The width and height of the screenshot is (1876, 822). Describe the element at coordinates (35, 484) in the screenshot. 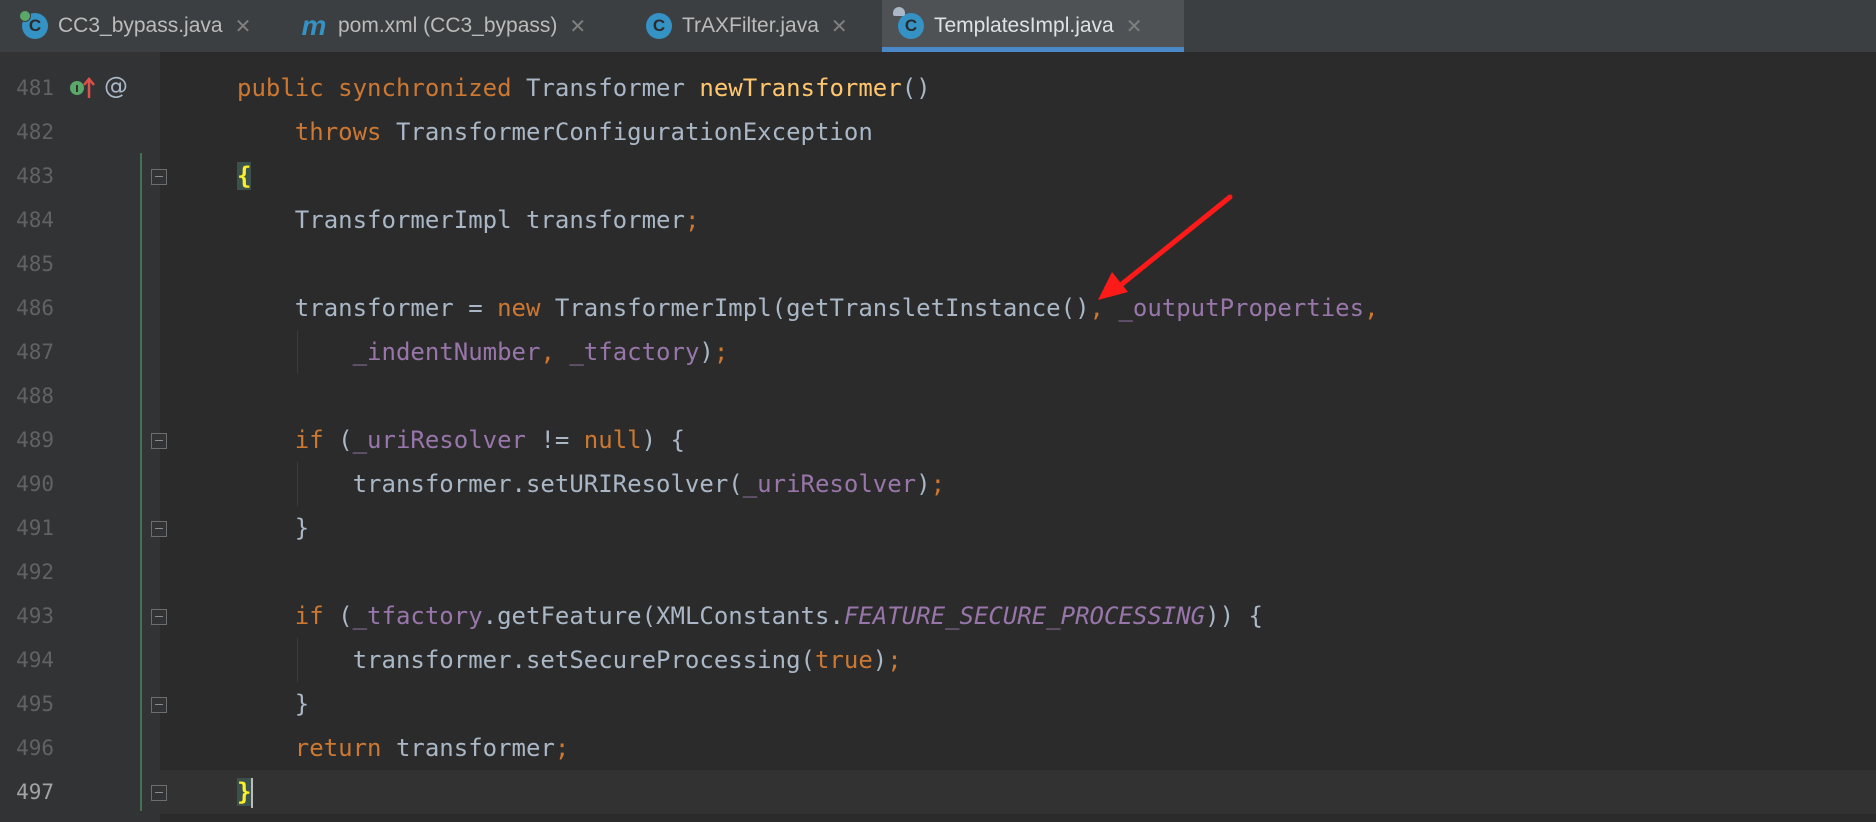

I see `line-number: 490` at that location.